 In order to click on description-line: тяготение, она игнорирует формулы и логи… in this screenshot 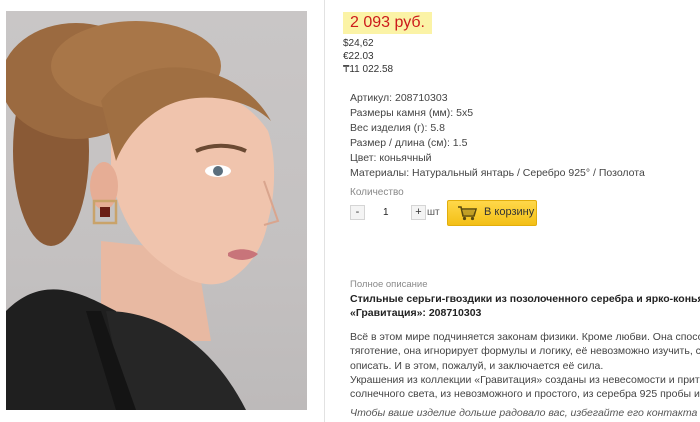, I will do `click(525, 351)`.